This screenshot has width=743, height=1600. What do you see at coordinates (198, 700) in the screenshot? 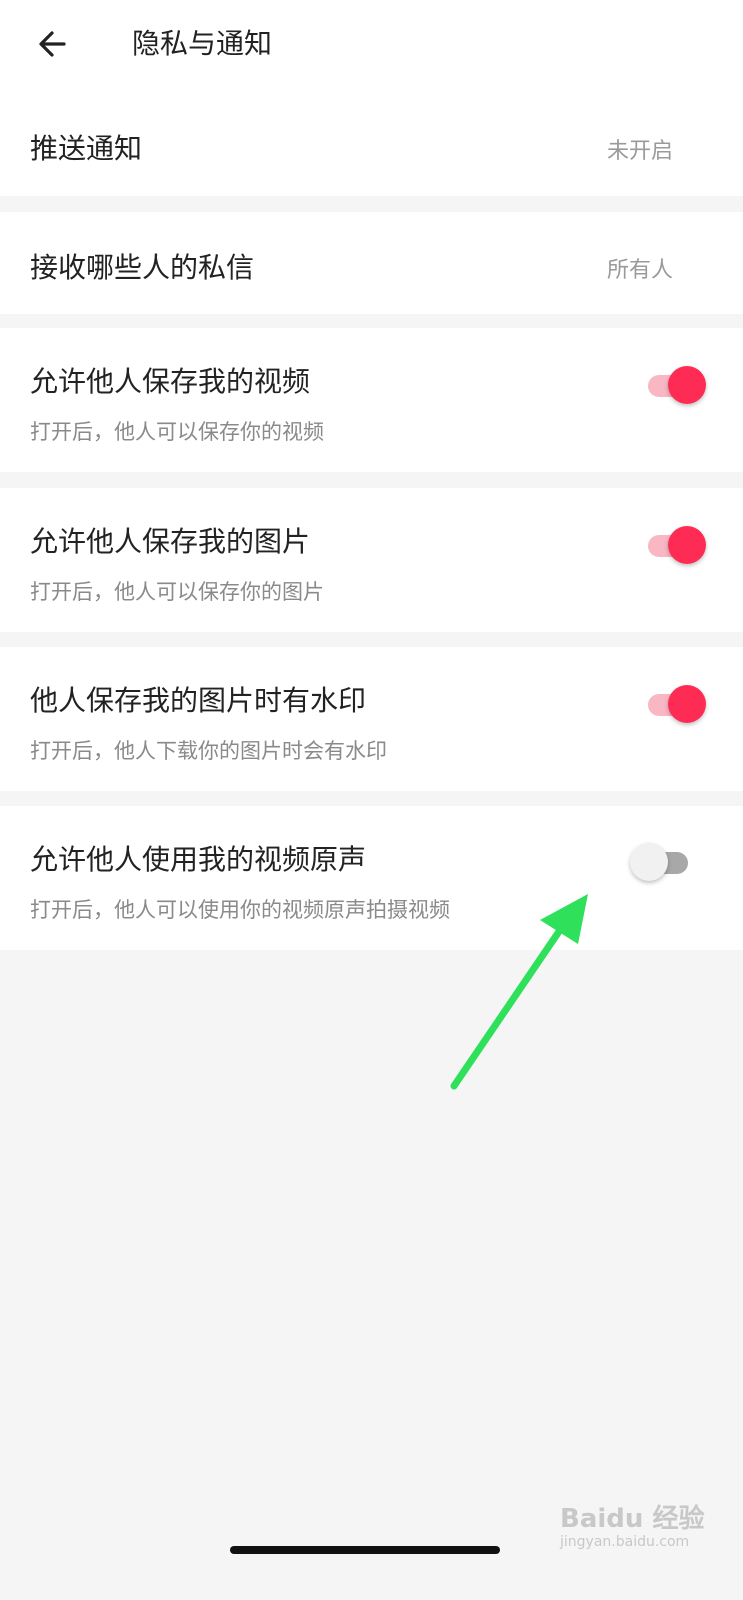
I see `setting-label: 他人保存我的图片时有水印` at bounding box center [198, 700].